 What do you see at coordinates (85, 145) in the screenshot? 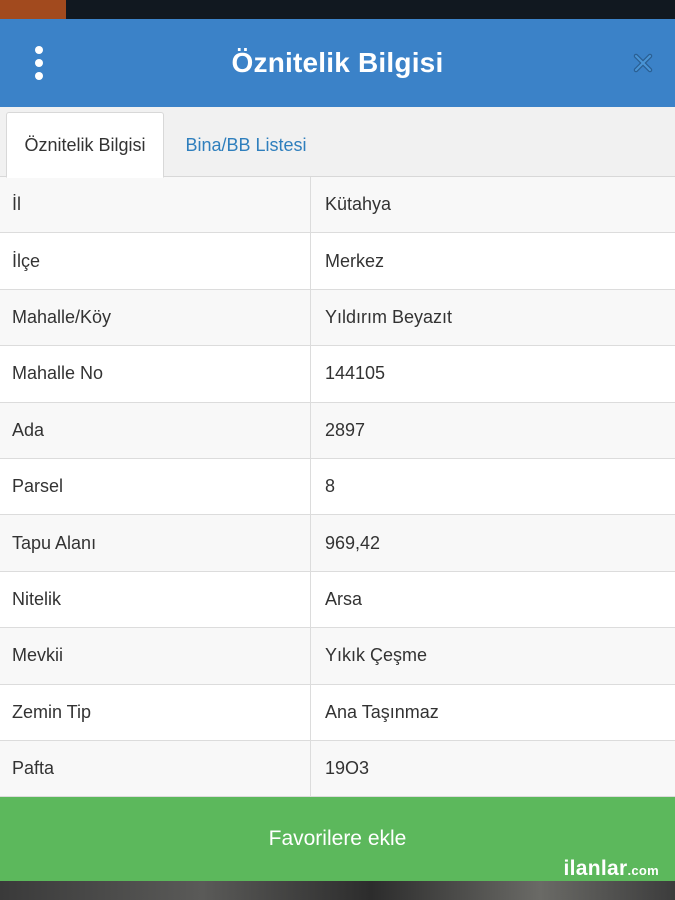
I see `tab-attribute-info: Öznitelik Bilgisi` at bounding box center [85, 145].